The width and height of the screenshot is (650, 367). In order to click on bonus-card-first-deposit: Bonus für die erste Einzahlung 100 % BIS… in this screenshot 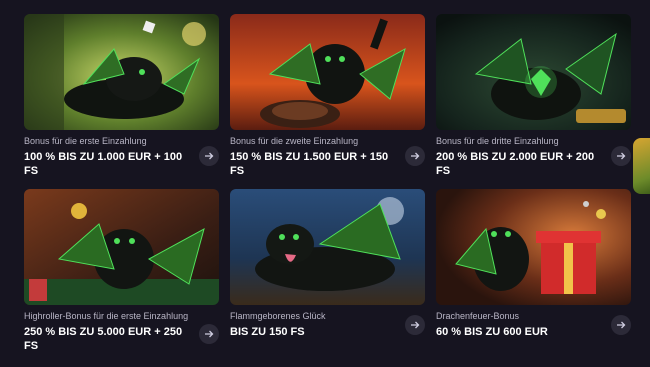, I will do `click(121, 101)`.